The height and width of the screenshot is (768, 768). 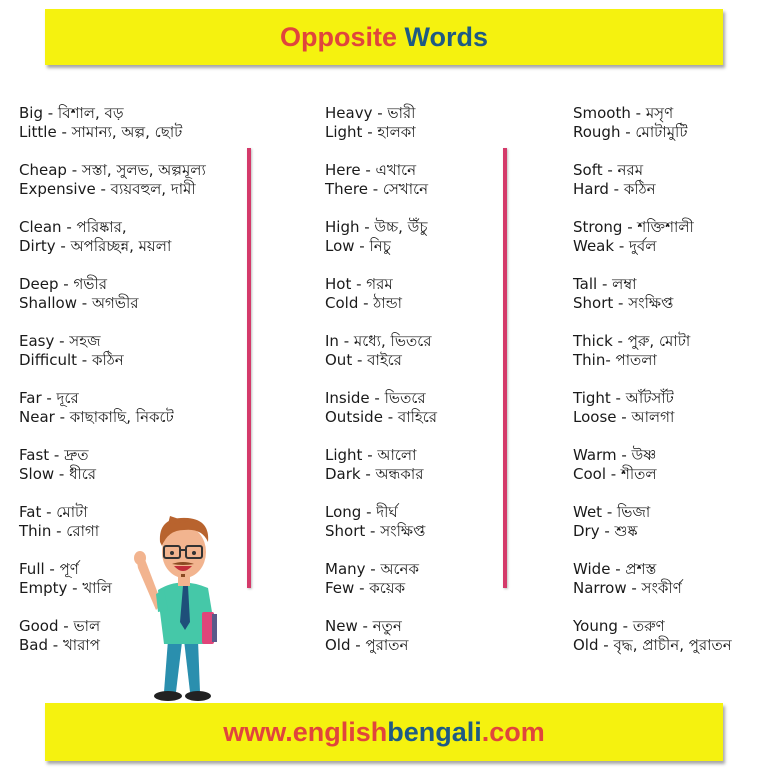 I want to click on antonym-line: Shallow - অগভীর, so click(x=79, y=303).